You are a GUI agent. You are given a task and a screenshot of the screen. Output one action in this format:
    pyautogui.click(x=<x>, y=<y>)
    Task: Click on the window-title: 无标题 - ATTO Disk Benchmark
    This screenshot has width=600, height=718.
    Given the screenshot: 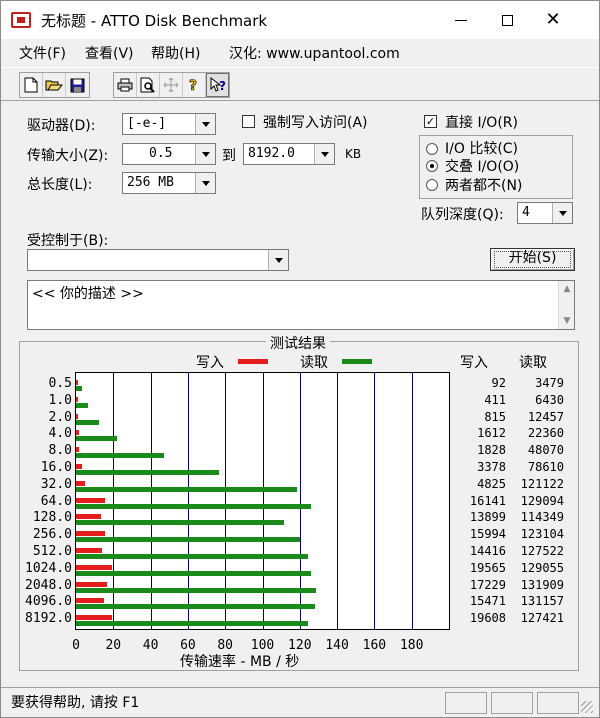 What is the action you would take?
    pyautogui.click(x=154, y=21)
    